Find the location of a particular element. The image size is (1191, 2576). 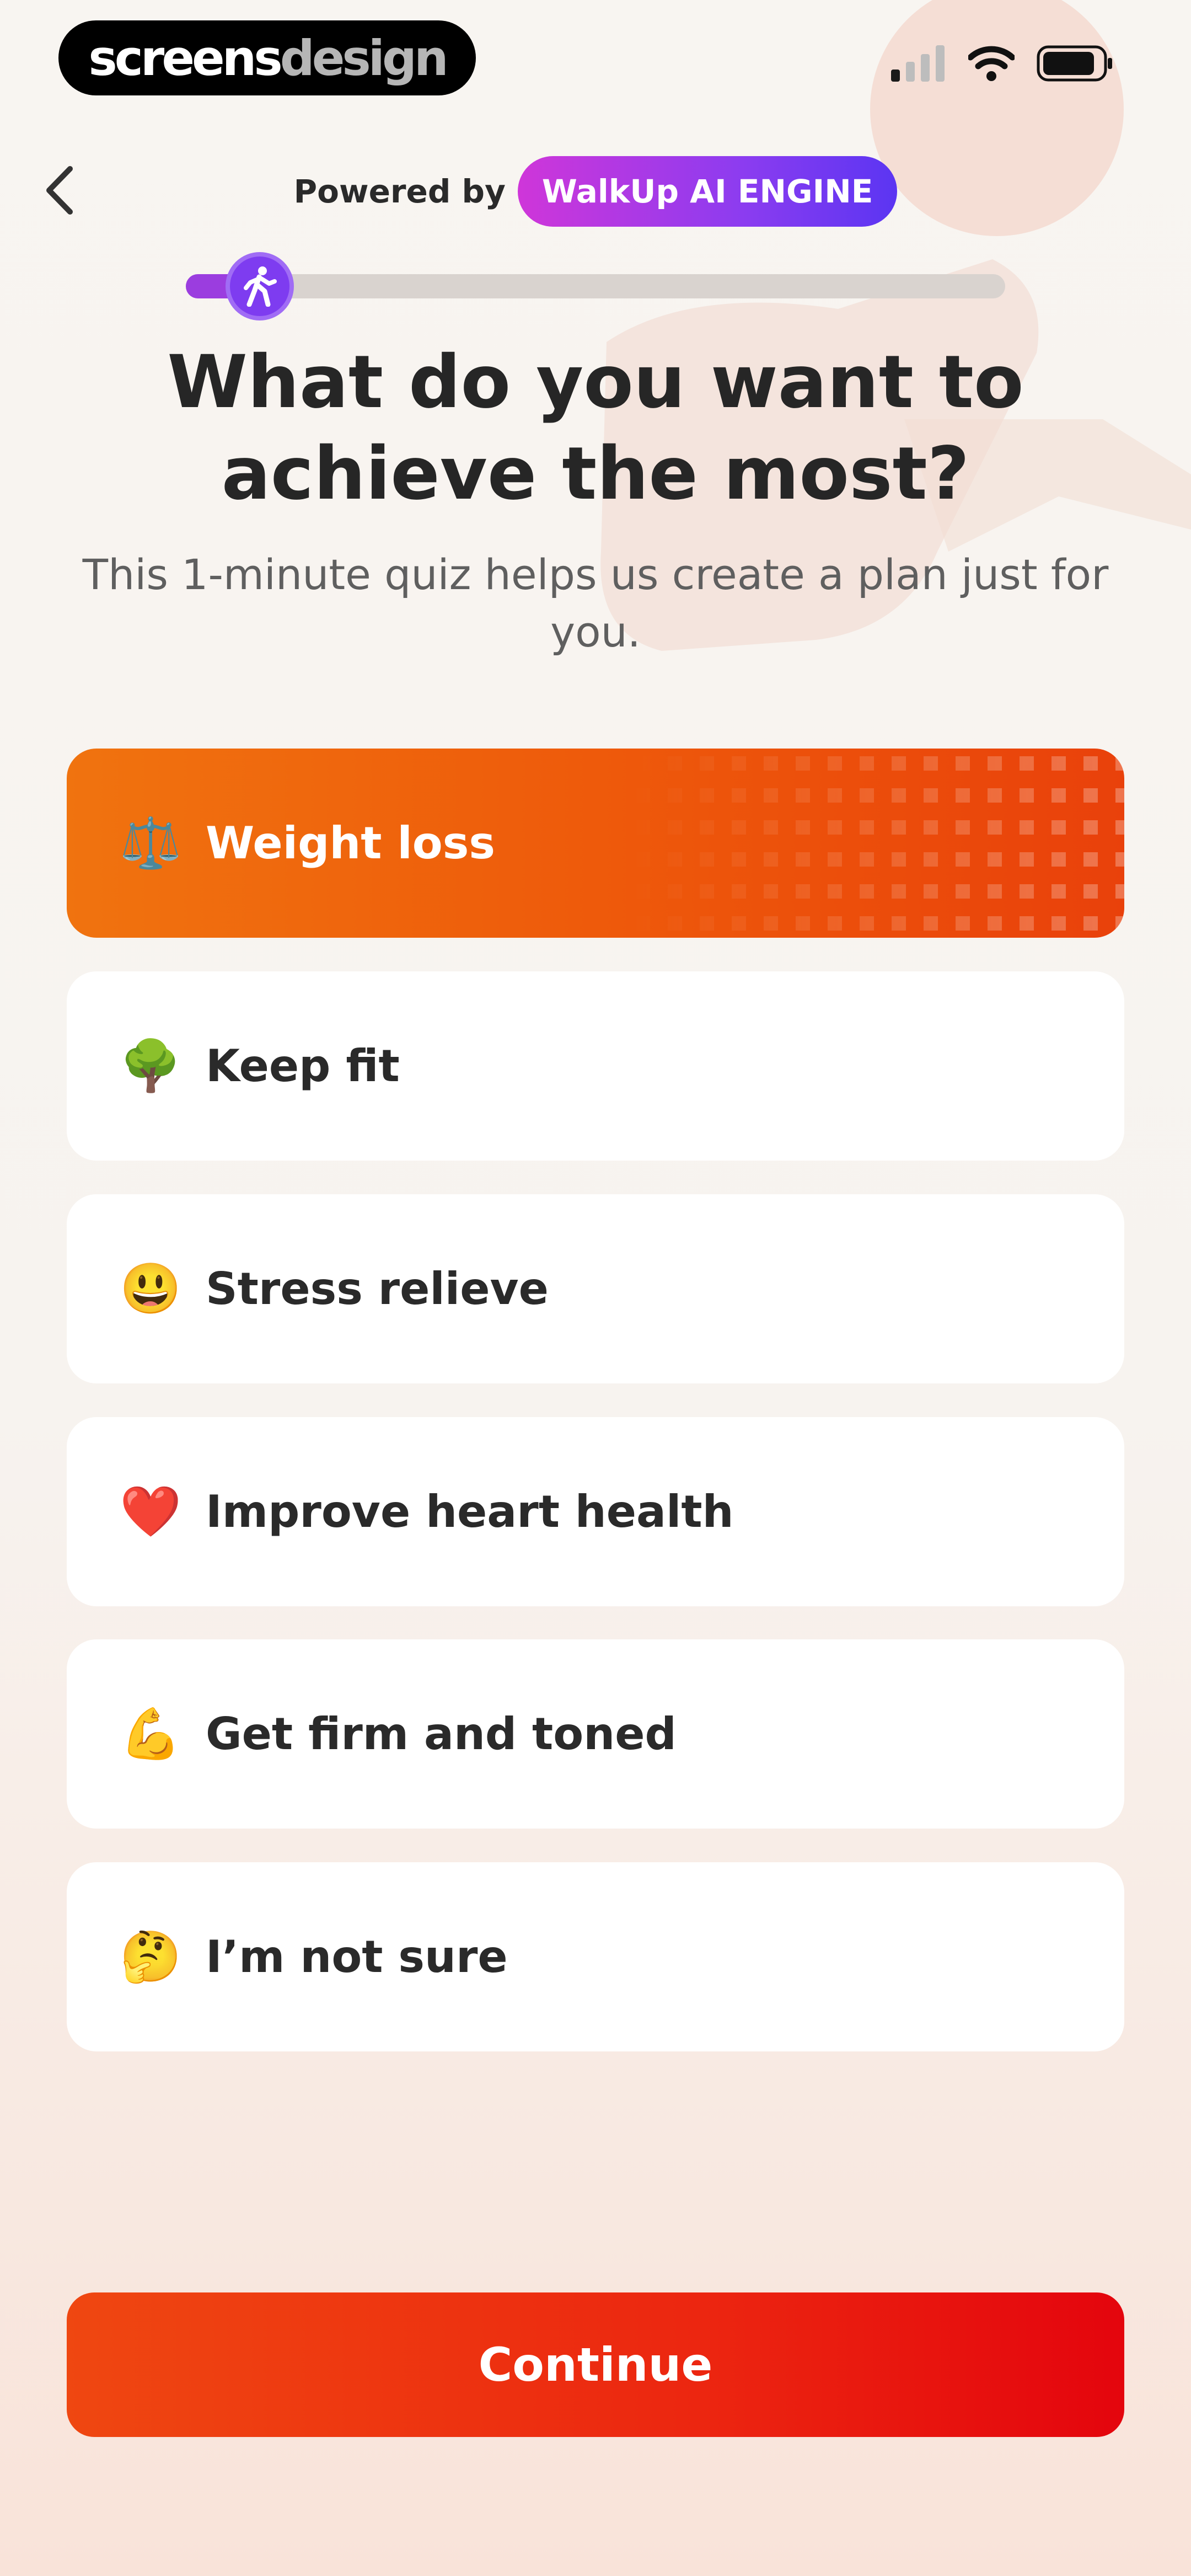

question-title: What do you want to achieve the most? is located at coordinates (595, 428).